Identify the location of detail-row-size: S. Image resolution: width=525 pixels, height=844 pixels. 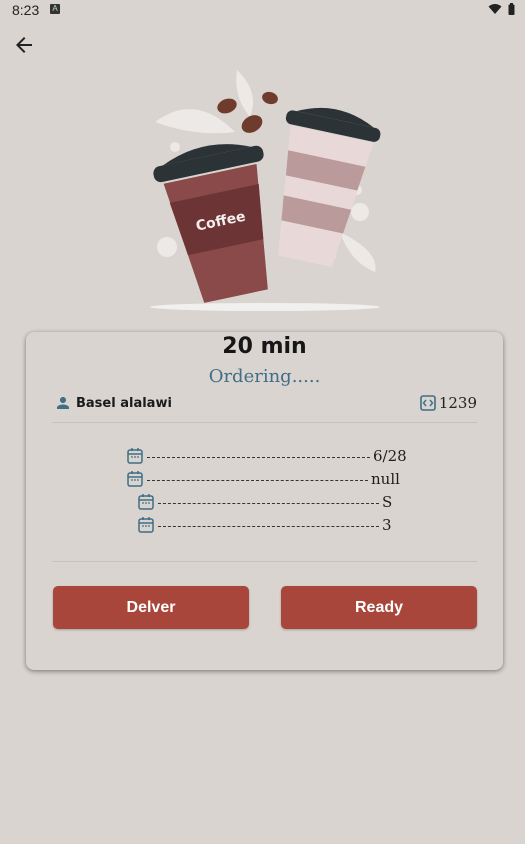
(264, 502).